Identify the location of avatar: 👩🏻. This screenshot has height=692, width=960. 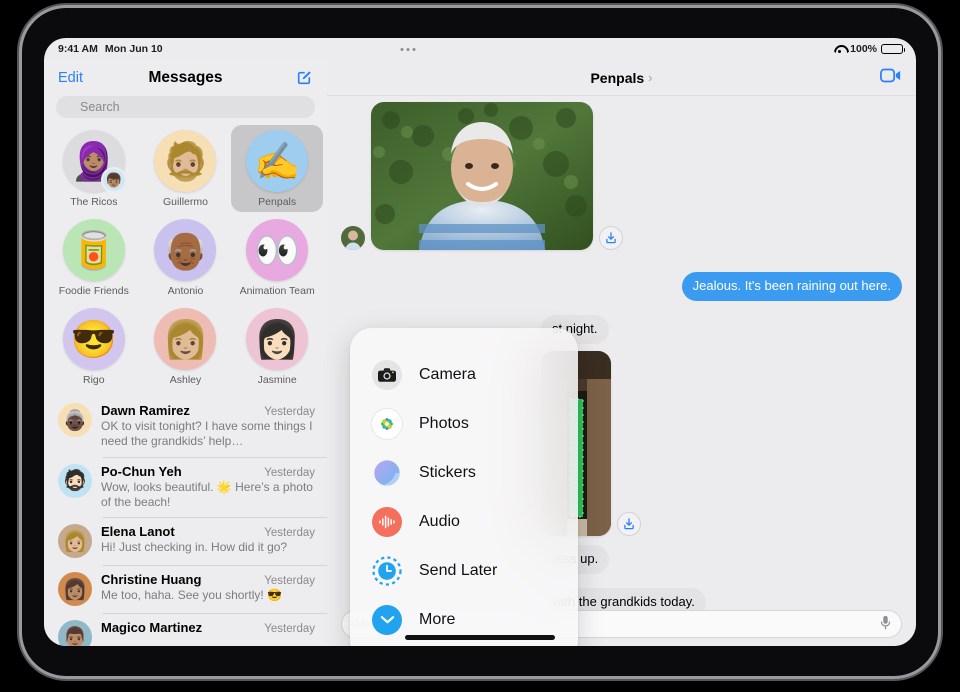
(277, 339).